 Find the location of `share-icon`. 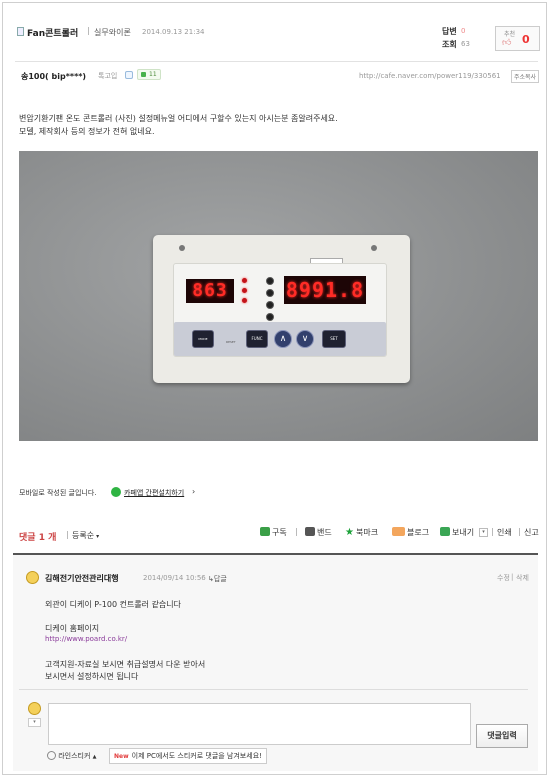

share-icon is located at coordinates (445, 531).